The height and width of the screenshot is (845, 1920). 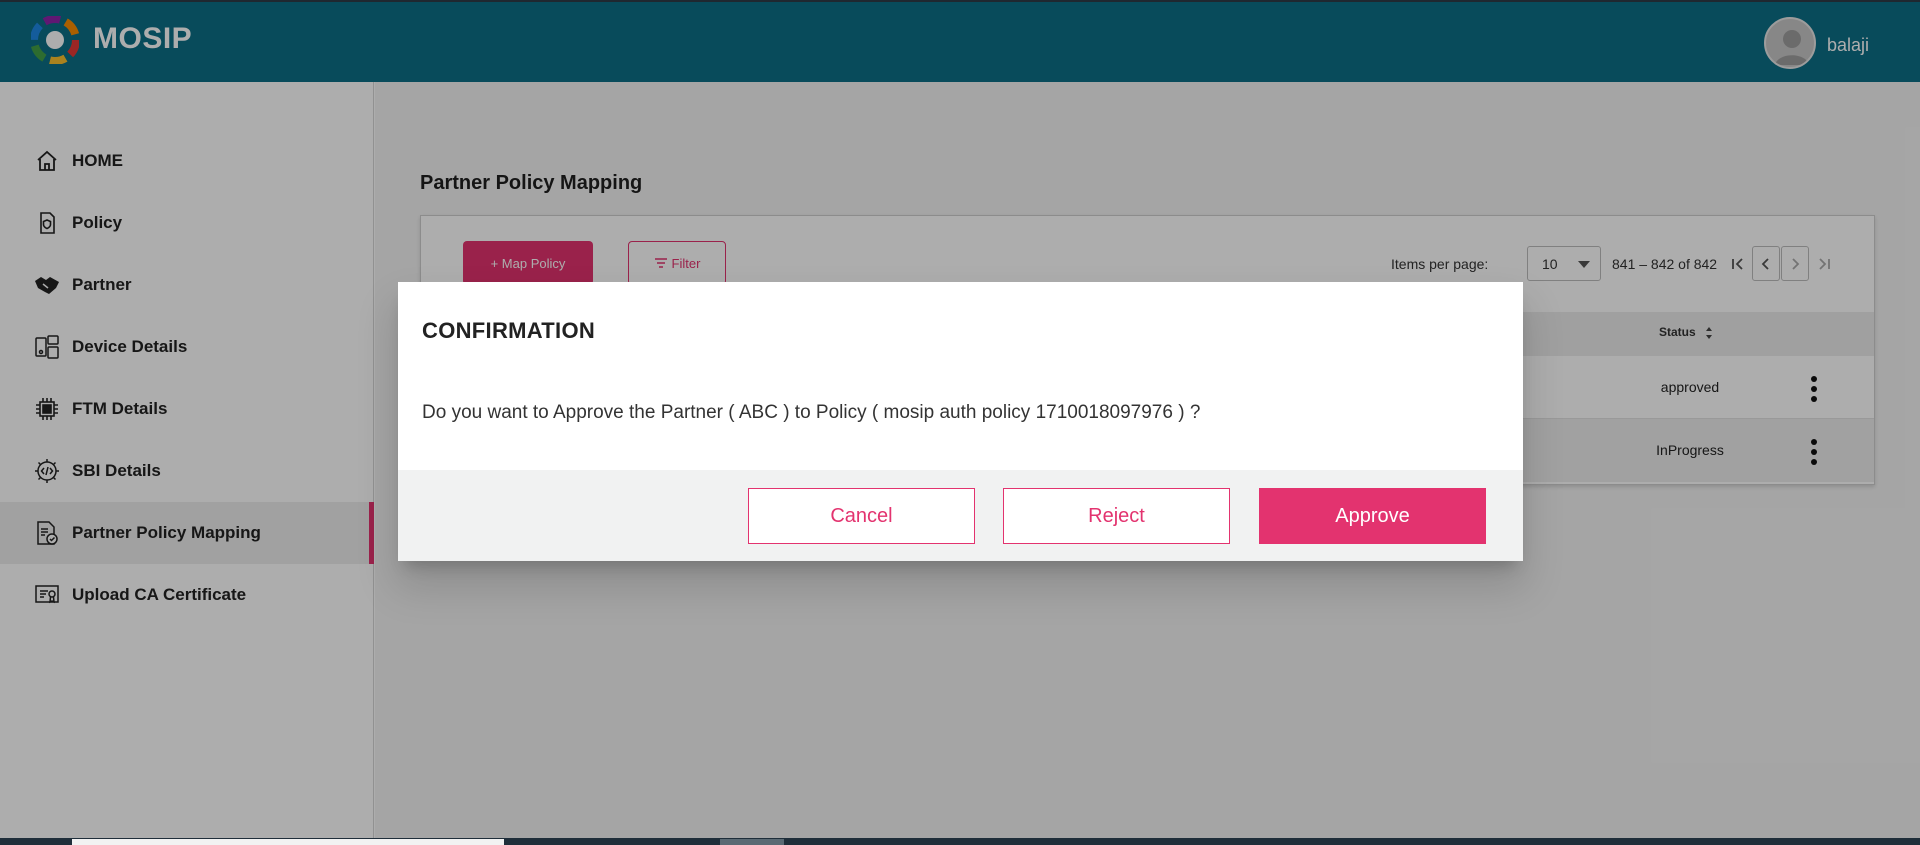 I want to click on reject-button: Reject, so click(x=1116, y=516).